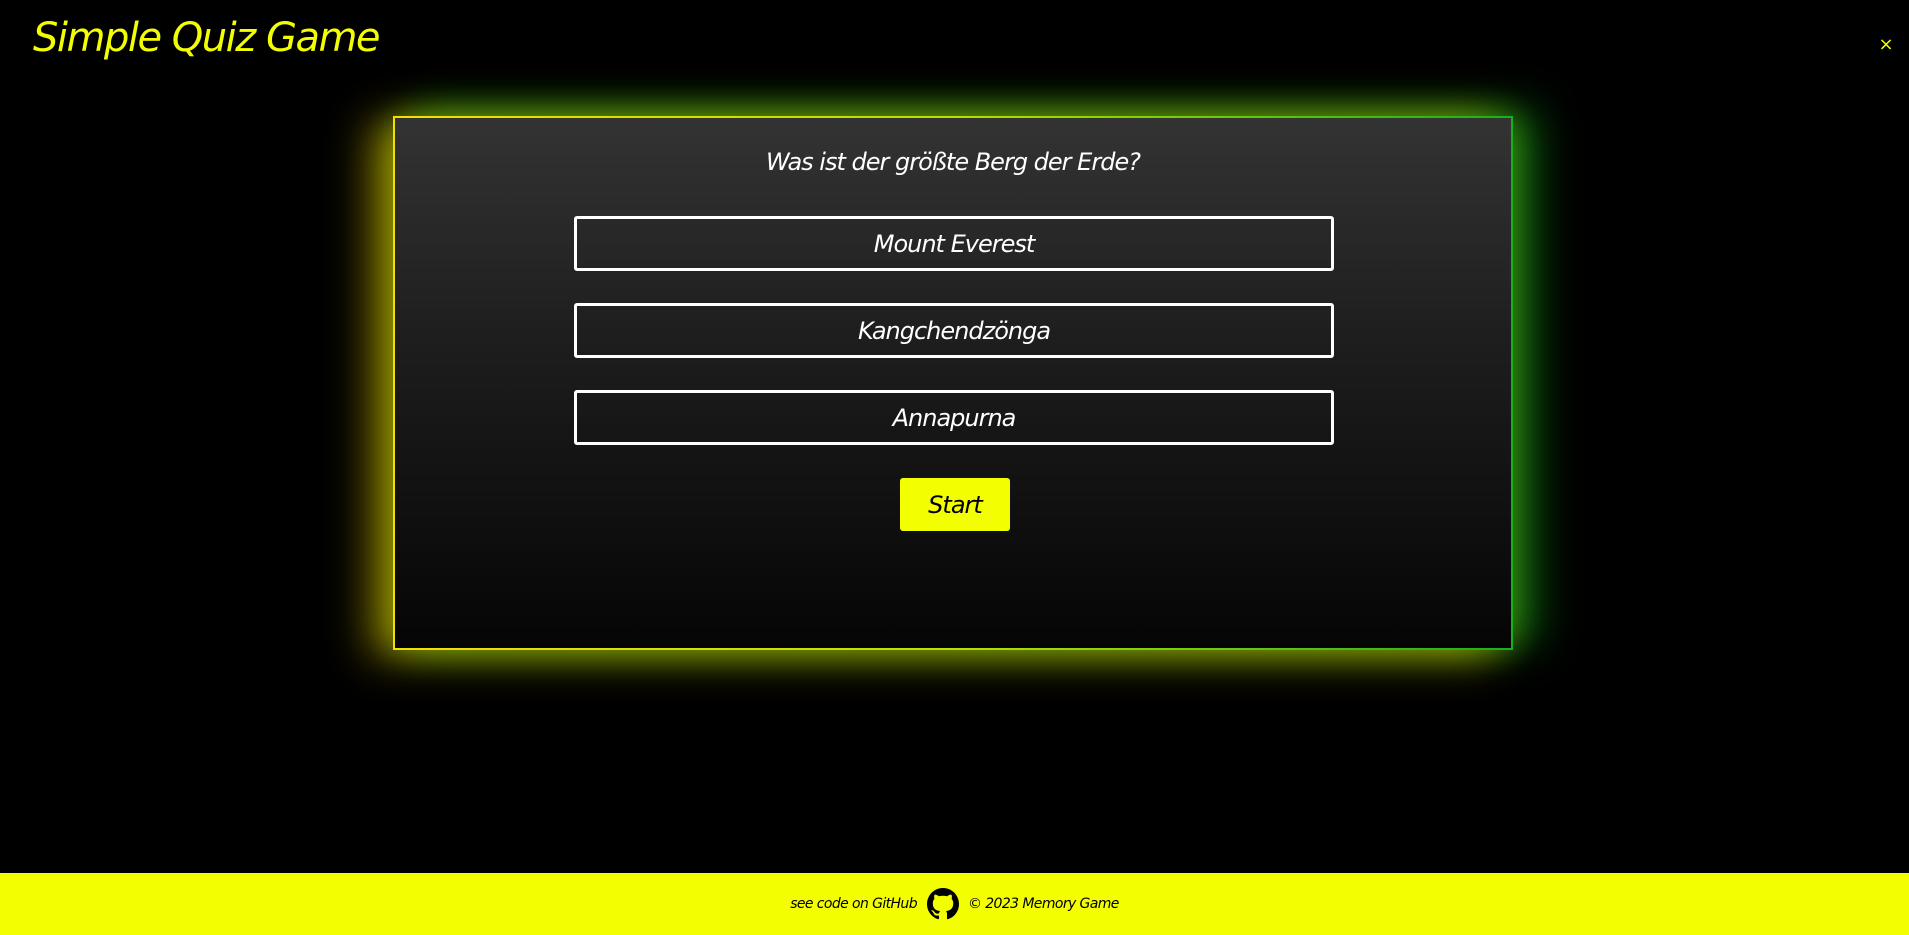 The height and width of the screenshot is (935, 1909). I want to click on answer-option-label: Annapurna, so click(954, 417).